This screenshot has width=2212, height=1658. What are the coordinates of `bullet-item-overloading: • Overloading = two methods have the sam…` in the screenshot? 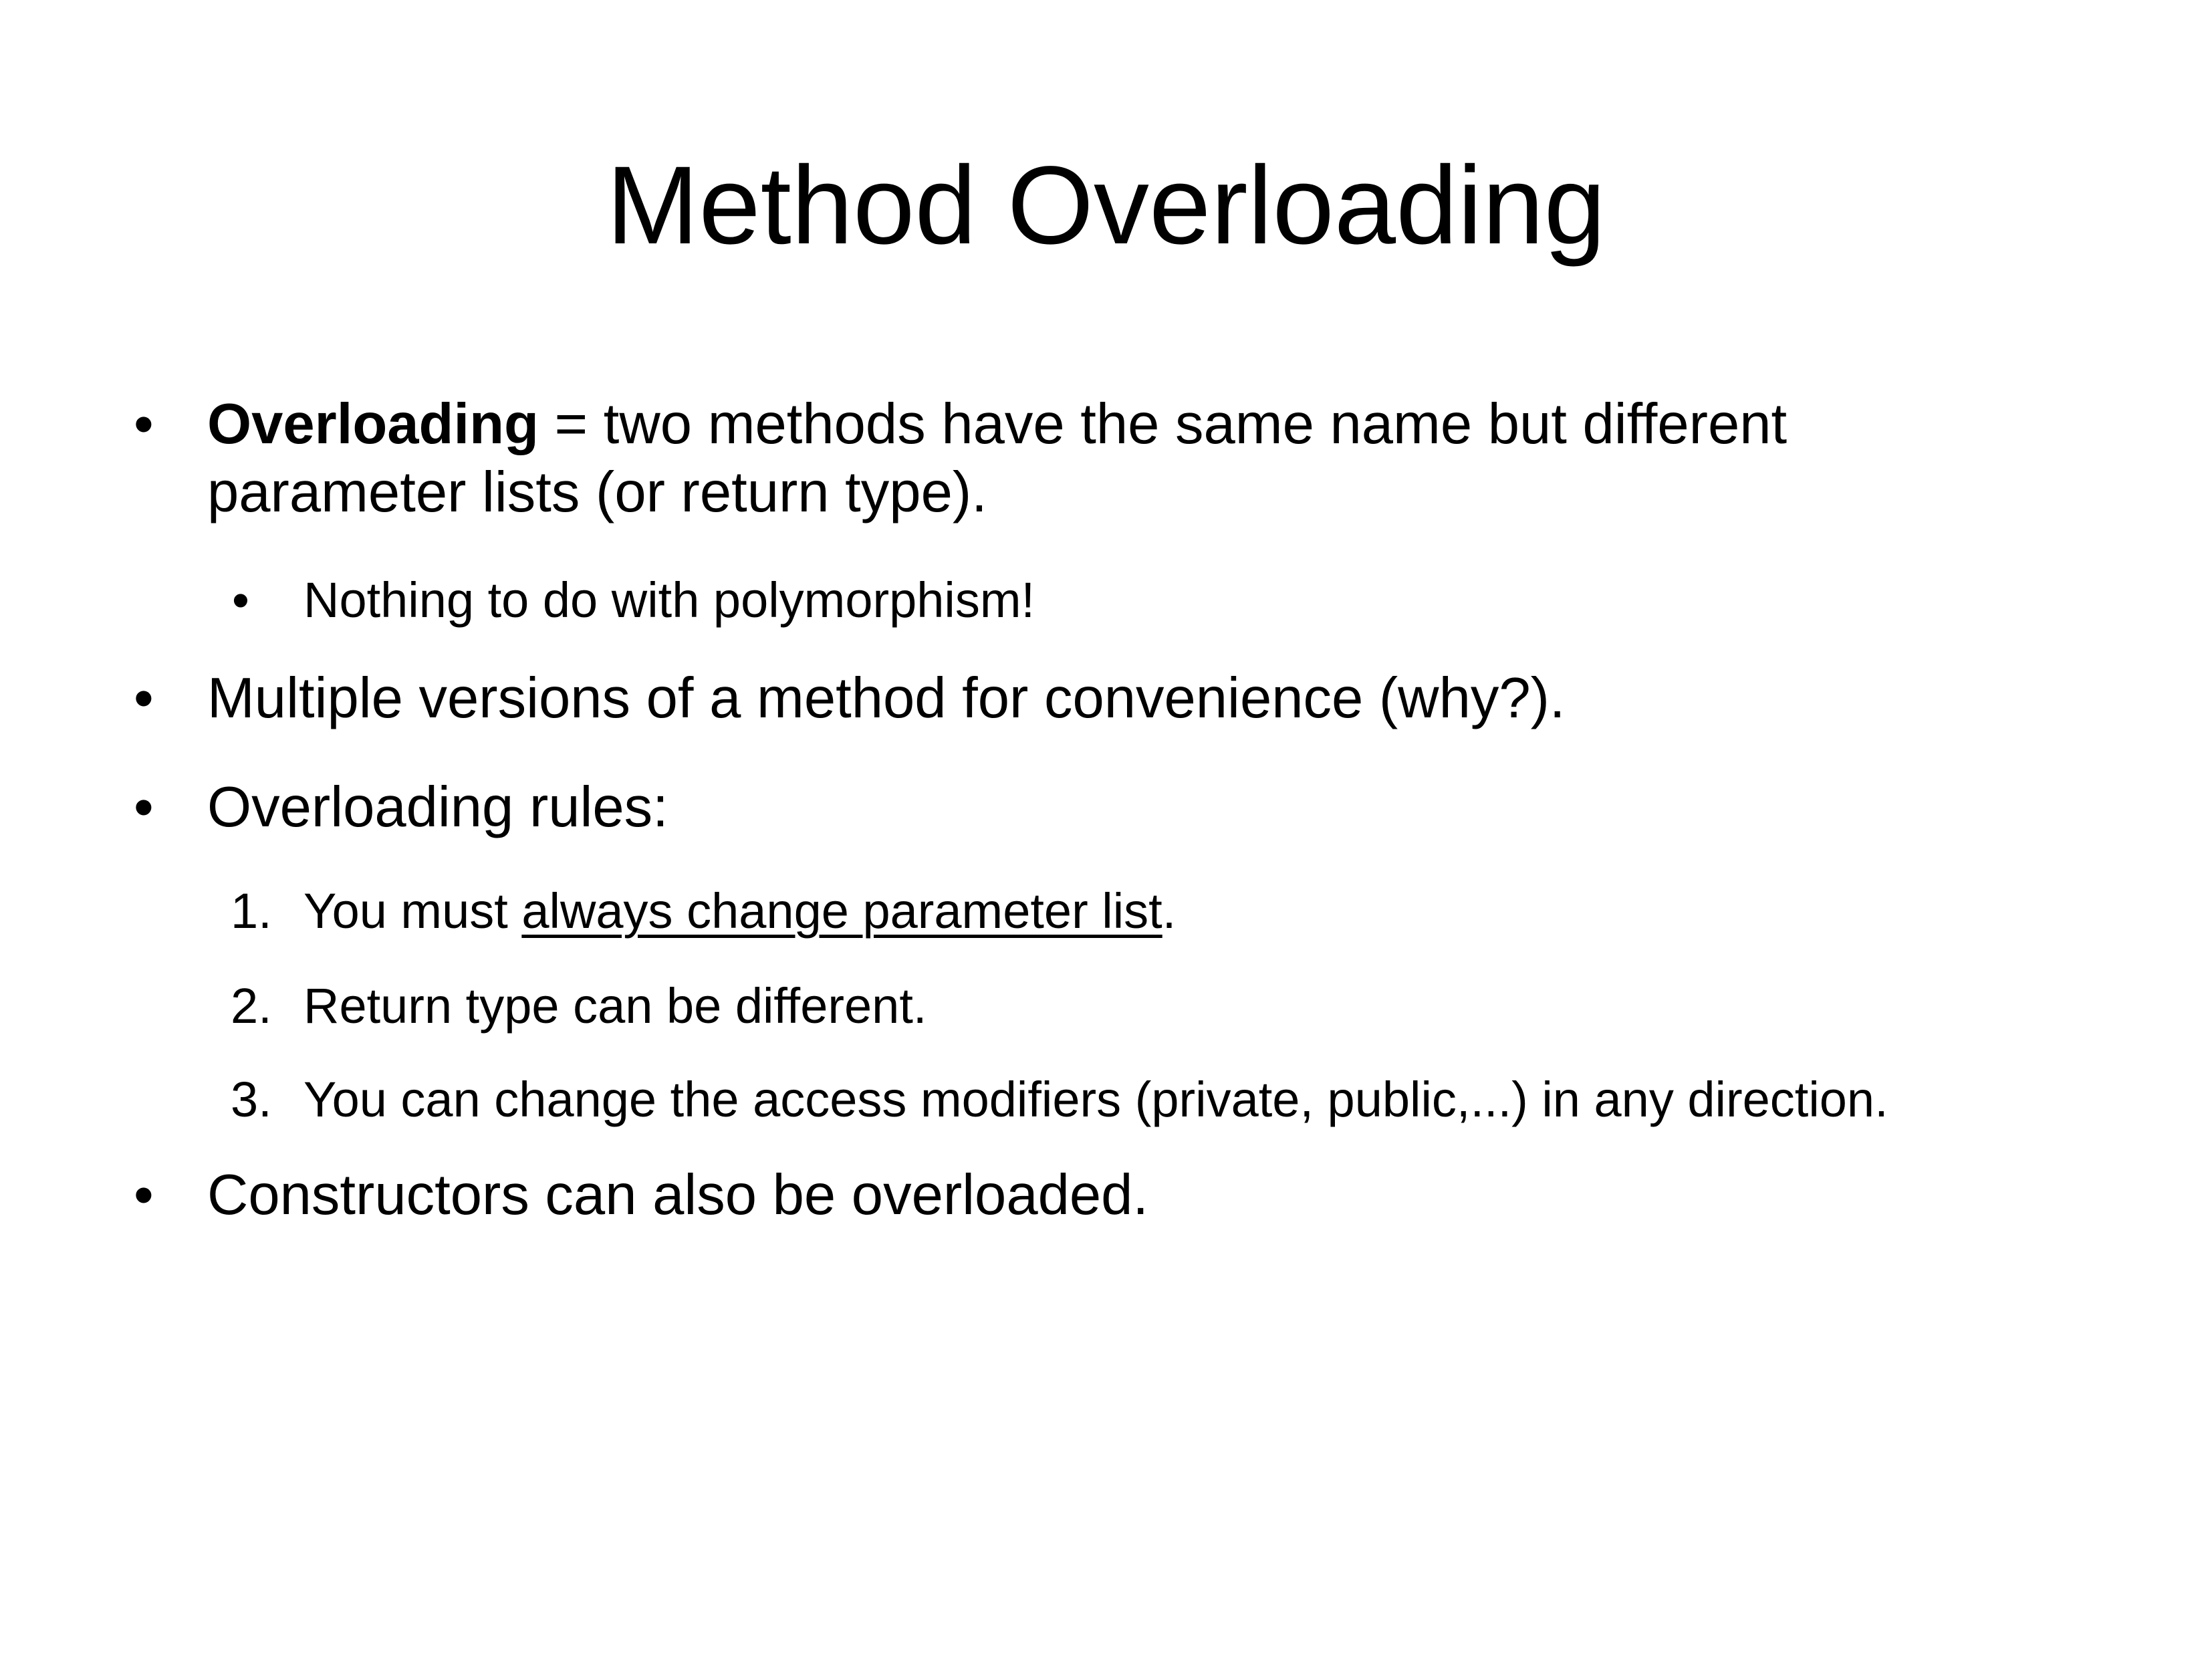 It's located at (1106, 461).